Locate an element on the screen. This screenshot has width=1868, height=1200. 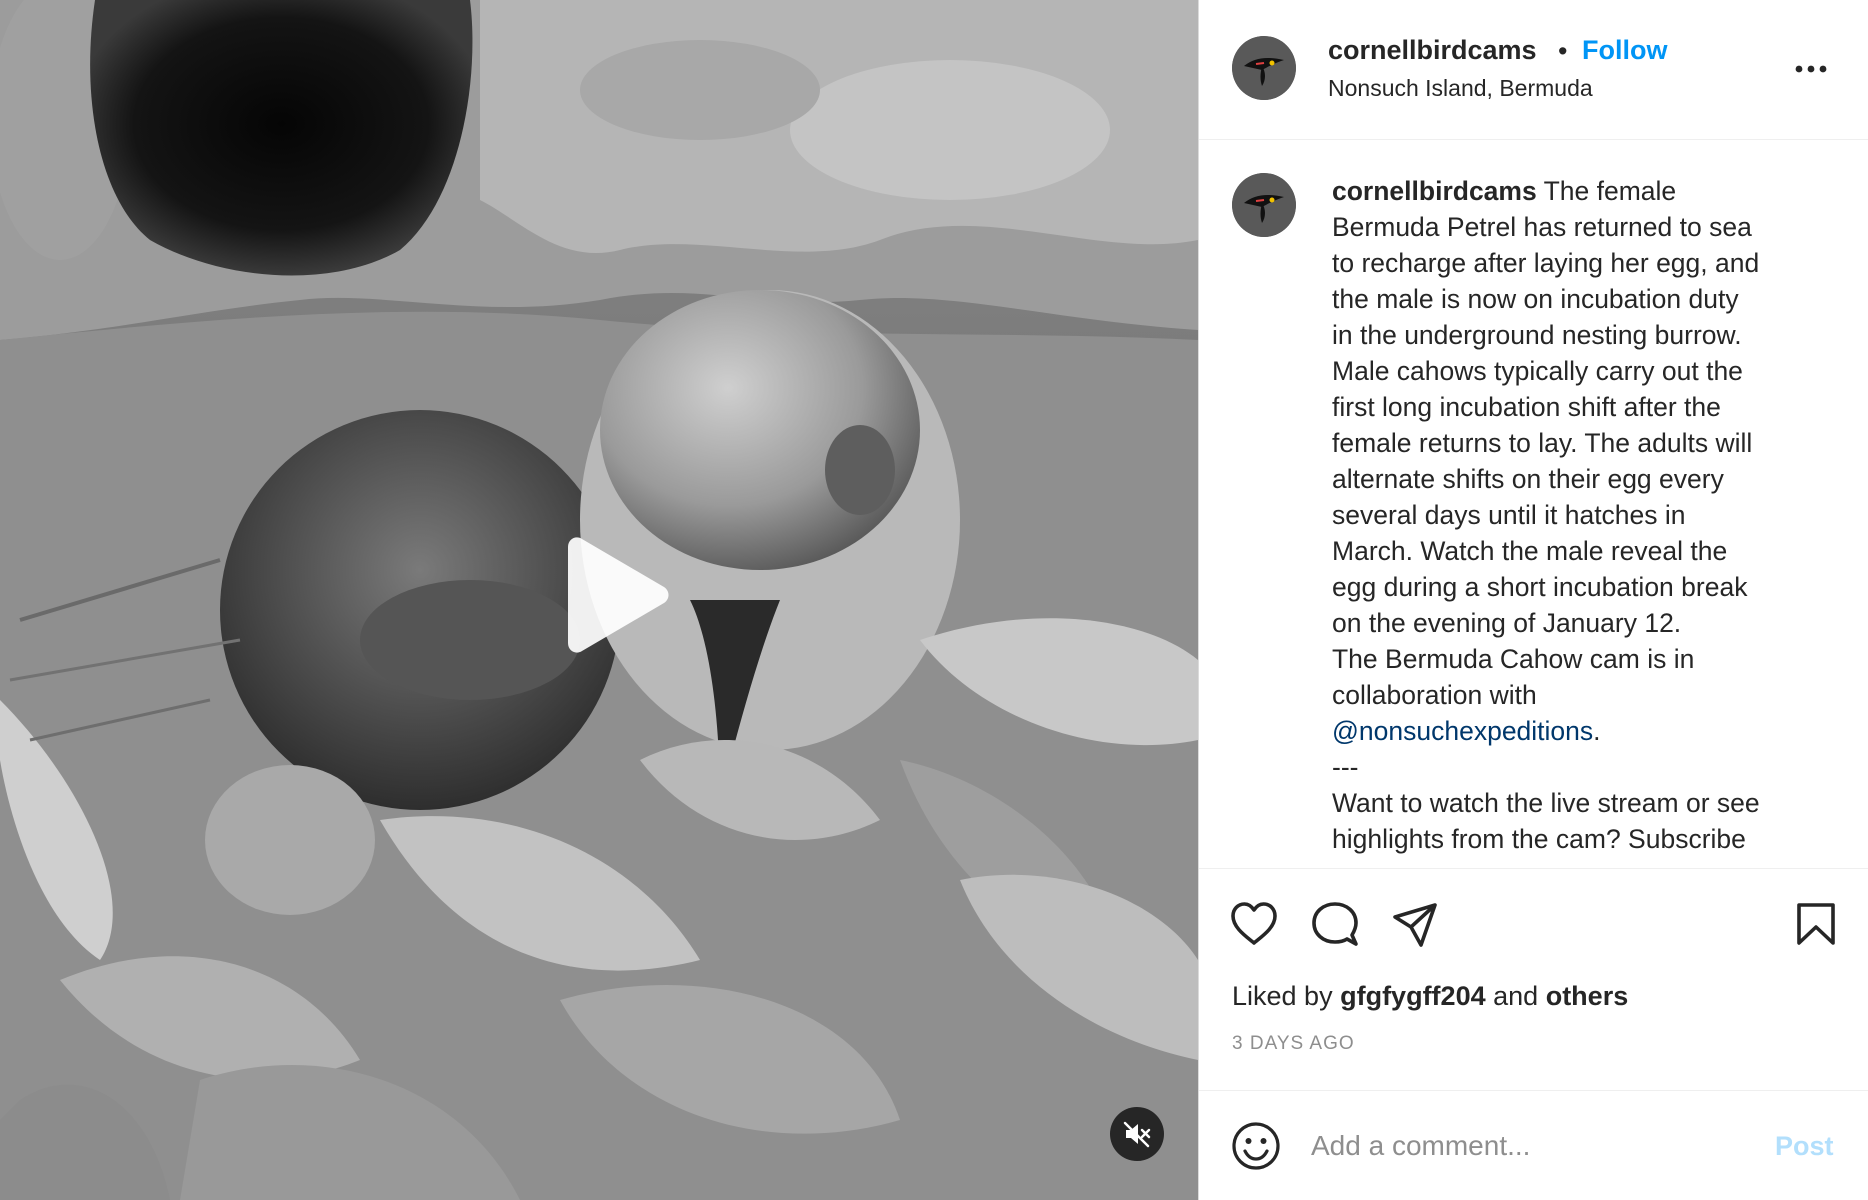
more-options-button is located at coordinates (1811, 67).